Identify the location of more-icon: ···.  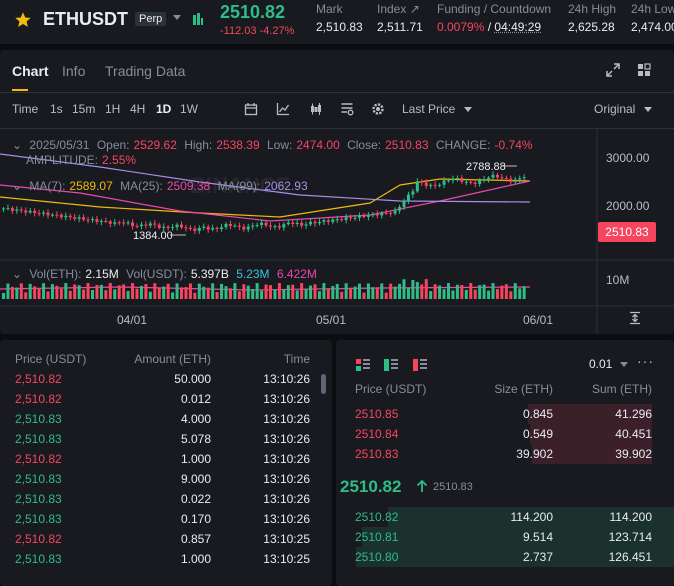
(645, 361).